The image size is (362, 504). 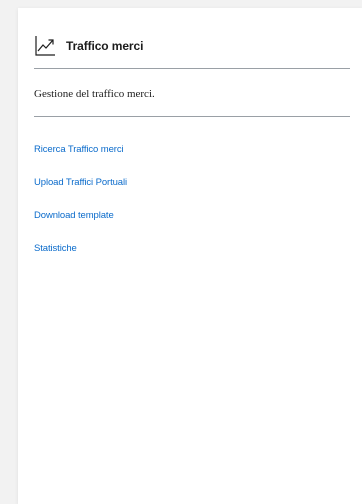 I want to click on list-item: Ricerca Traffico merci, so click(x=80, y=158).